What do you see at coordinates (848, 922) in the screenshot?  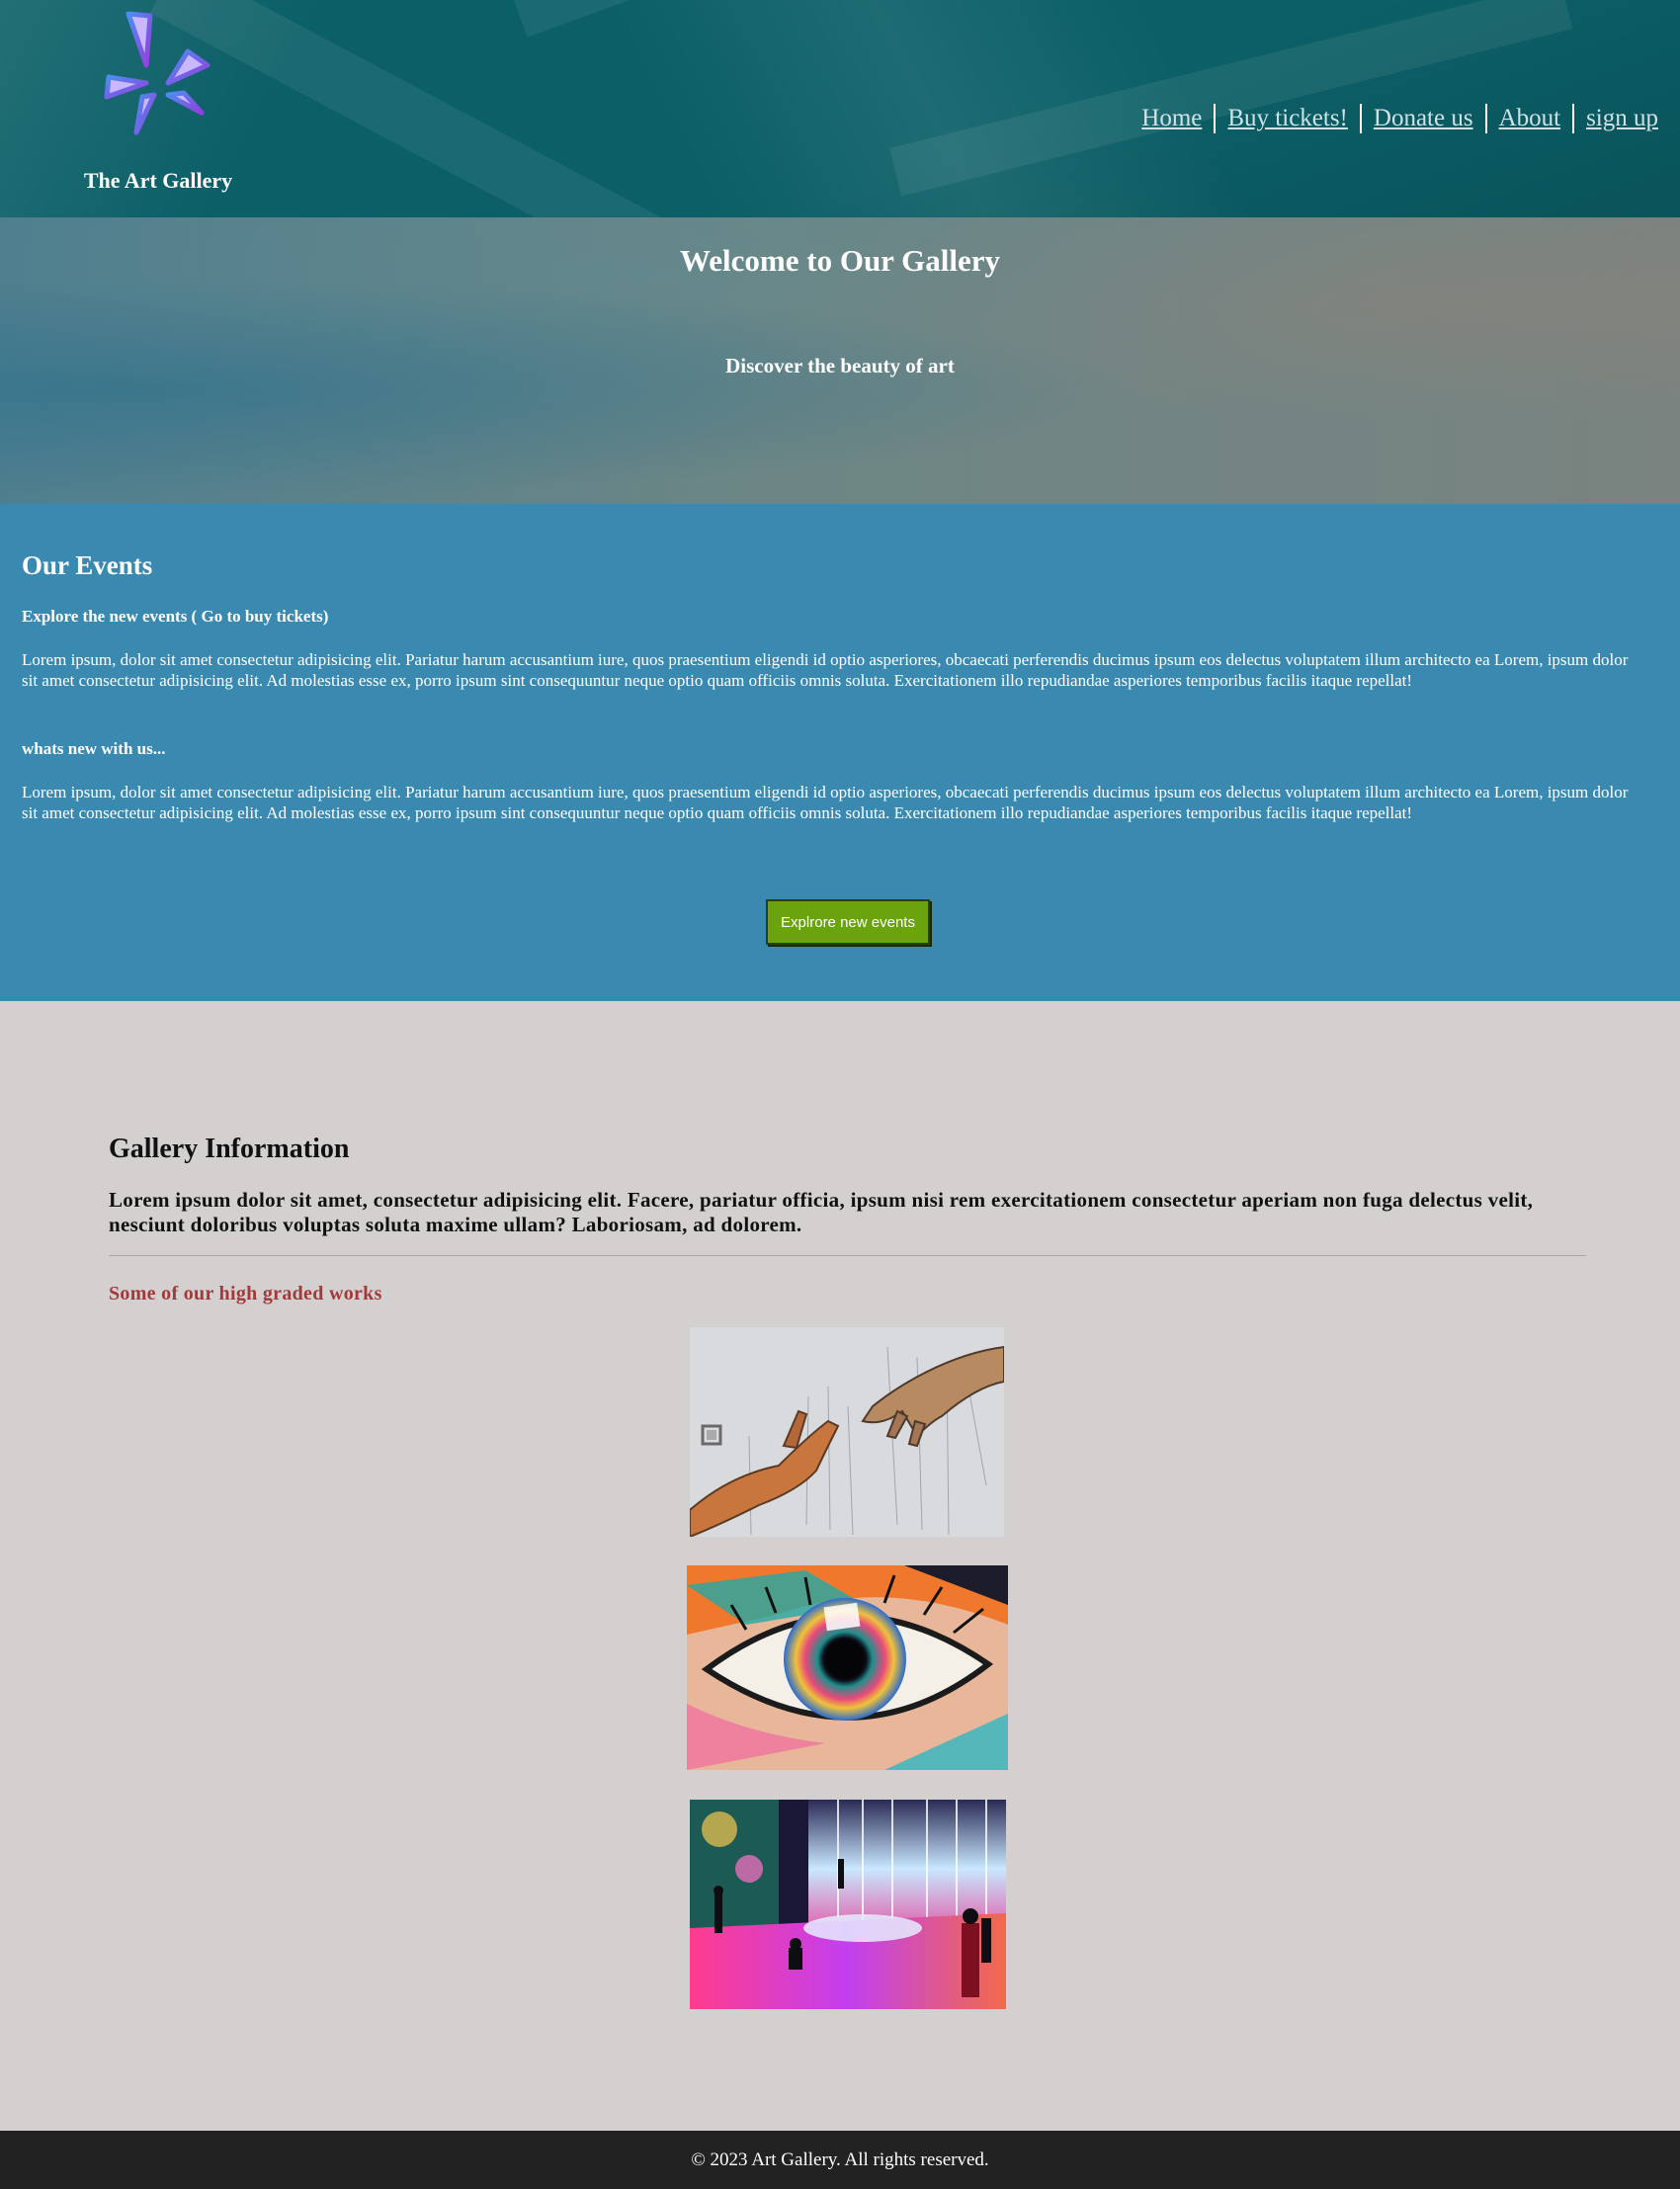 I see `explore-events-button: Explrore new events` at bounding box center [848, 922].